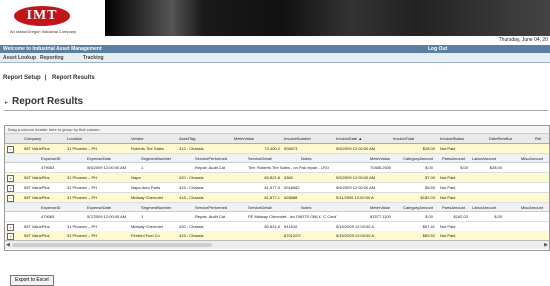 The image size is (550, 286). Describe the element at coordinates (93, 58) in the screenshot. I see `menu-item-tracking: Tracking` at that location.